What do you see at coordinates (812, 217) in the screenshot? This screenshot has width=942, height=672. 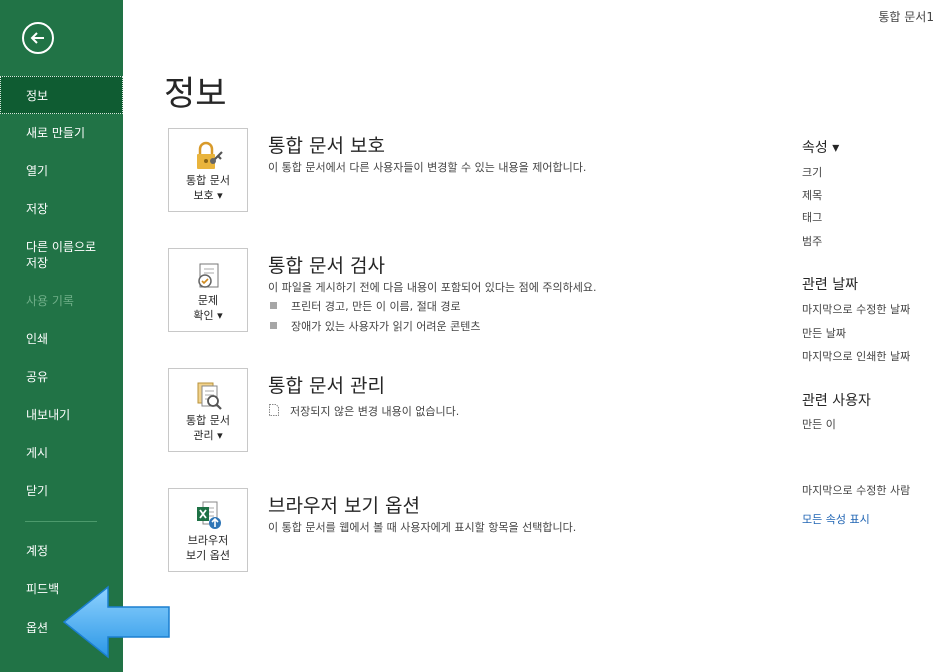 I see `prop-tags: 태그` at bounding box center [812, 217].